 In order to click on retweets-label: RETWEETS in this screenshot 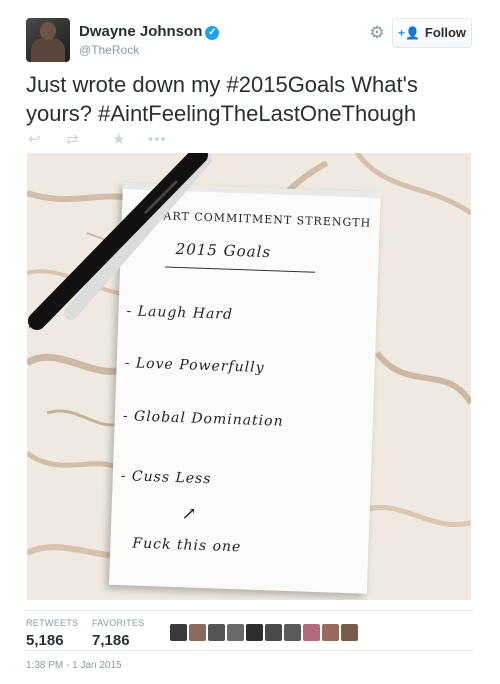, I will do `click(52, 623)`.